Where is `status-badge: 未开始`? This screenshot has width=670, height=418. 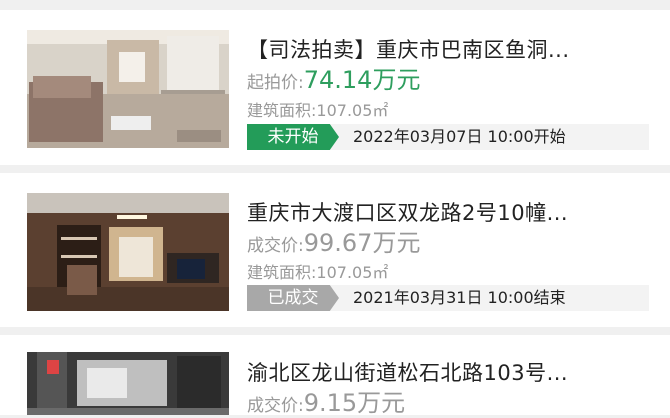 status-badge: 未开始 is located at coordinates (293, 137).